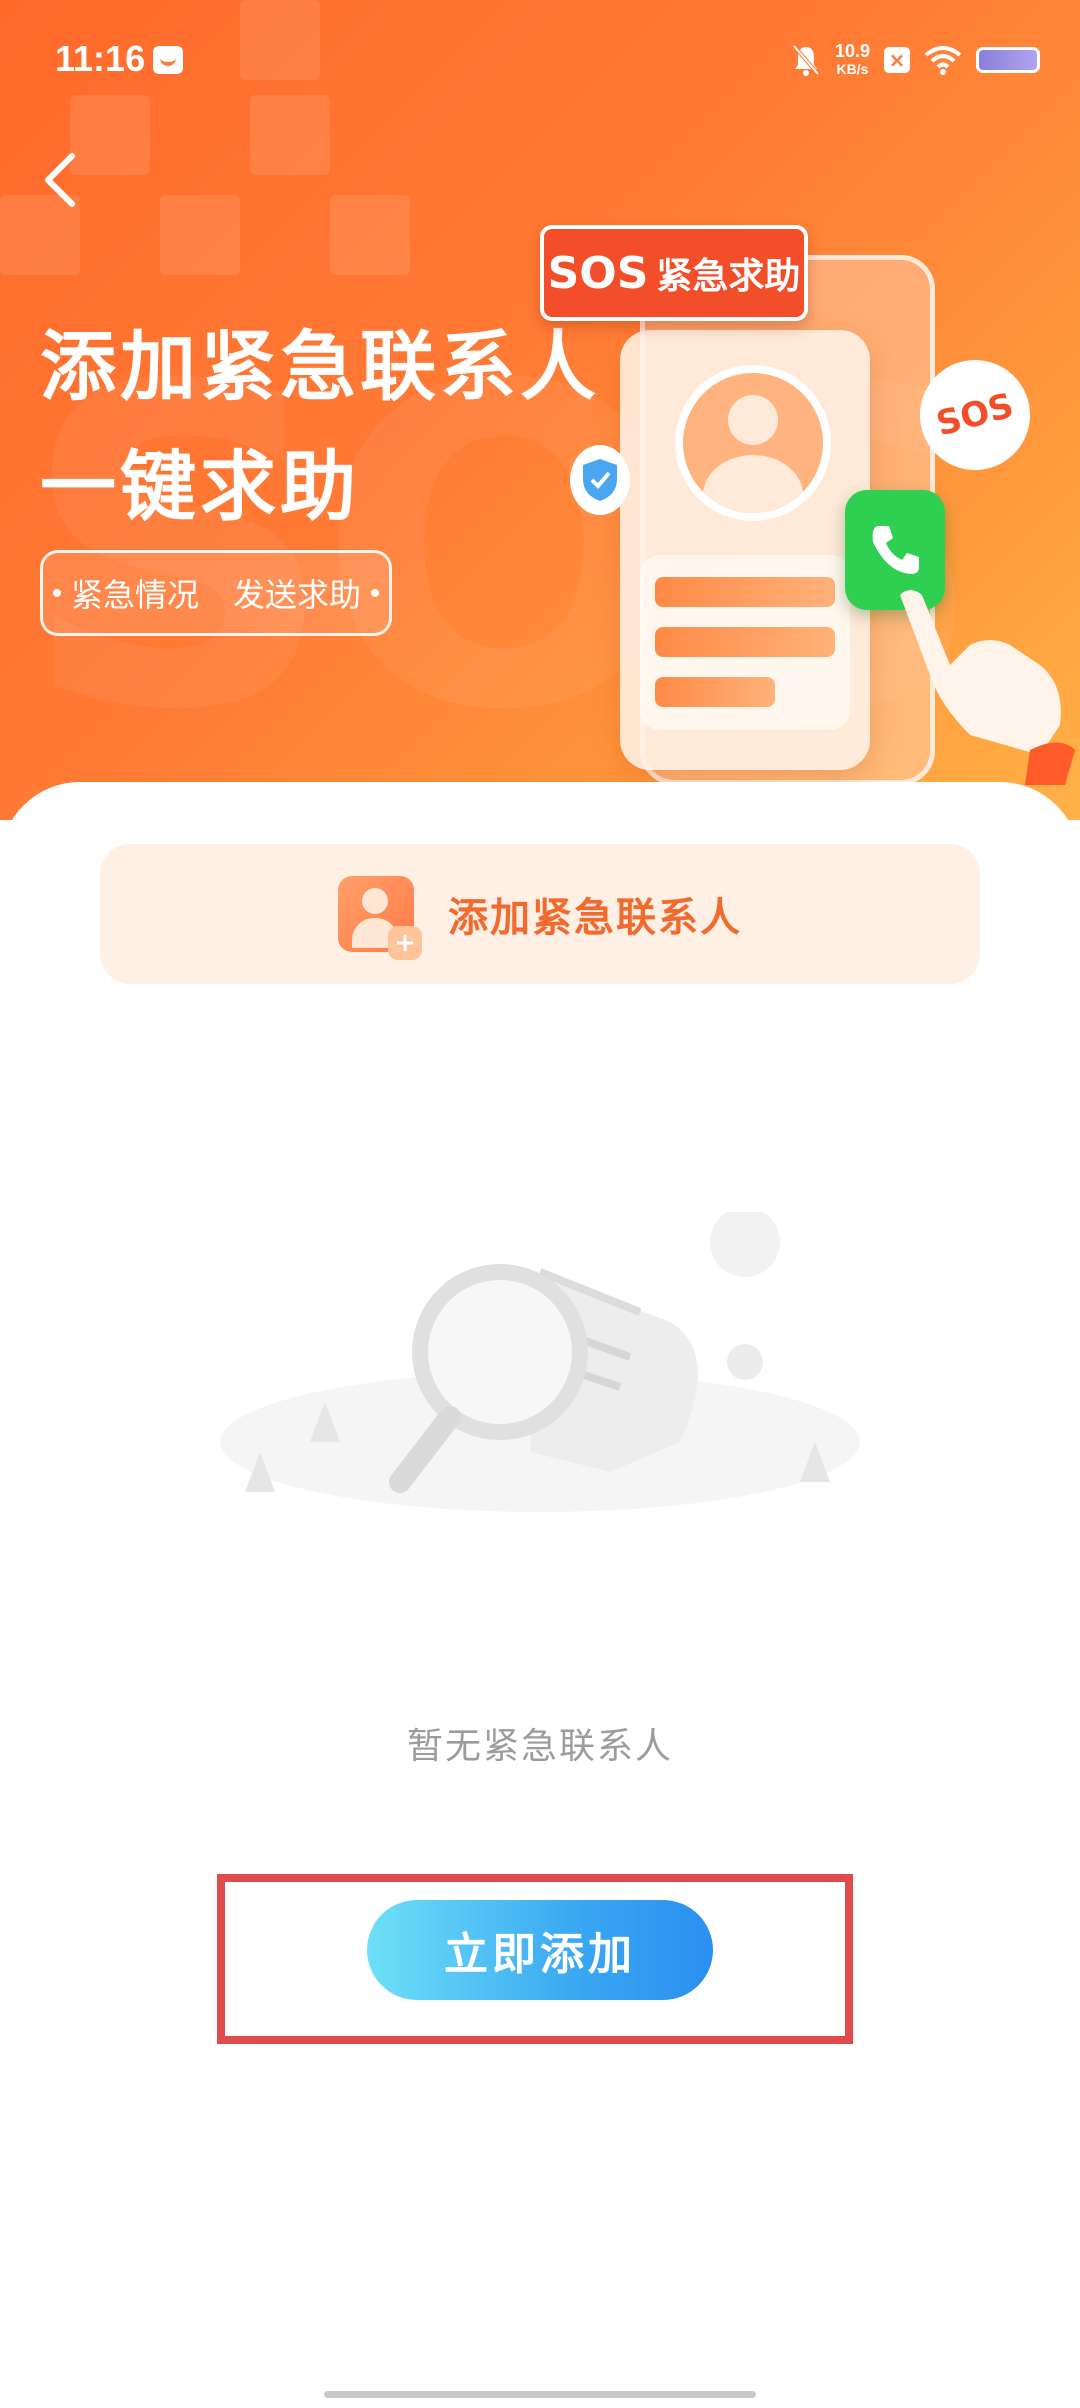 Image resolution: width=1080 pixels, height=2408 pixels. Describe the element at coordinates (897, 60) in the screenshot. I see `close-notification-icon: ×` at that location.